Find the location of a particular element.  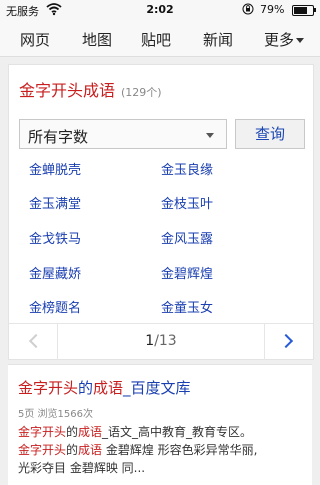

result-snippet-line: 金字开头的成语_语文_高中教育_教育专区。 is located at coordinates (135, 431).